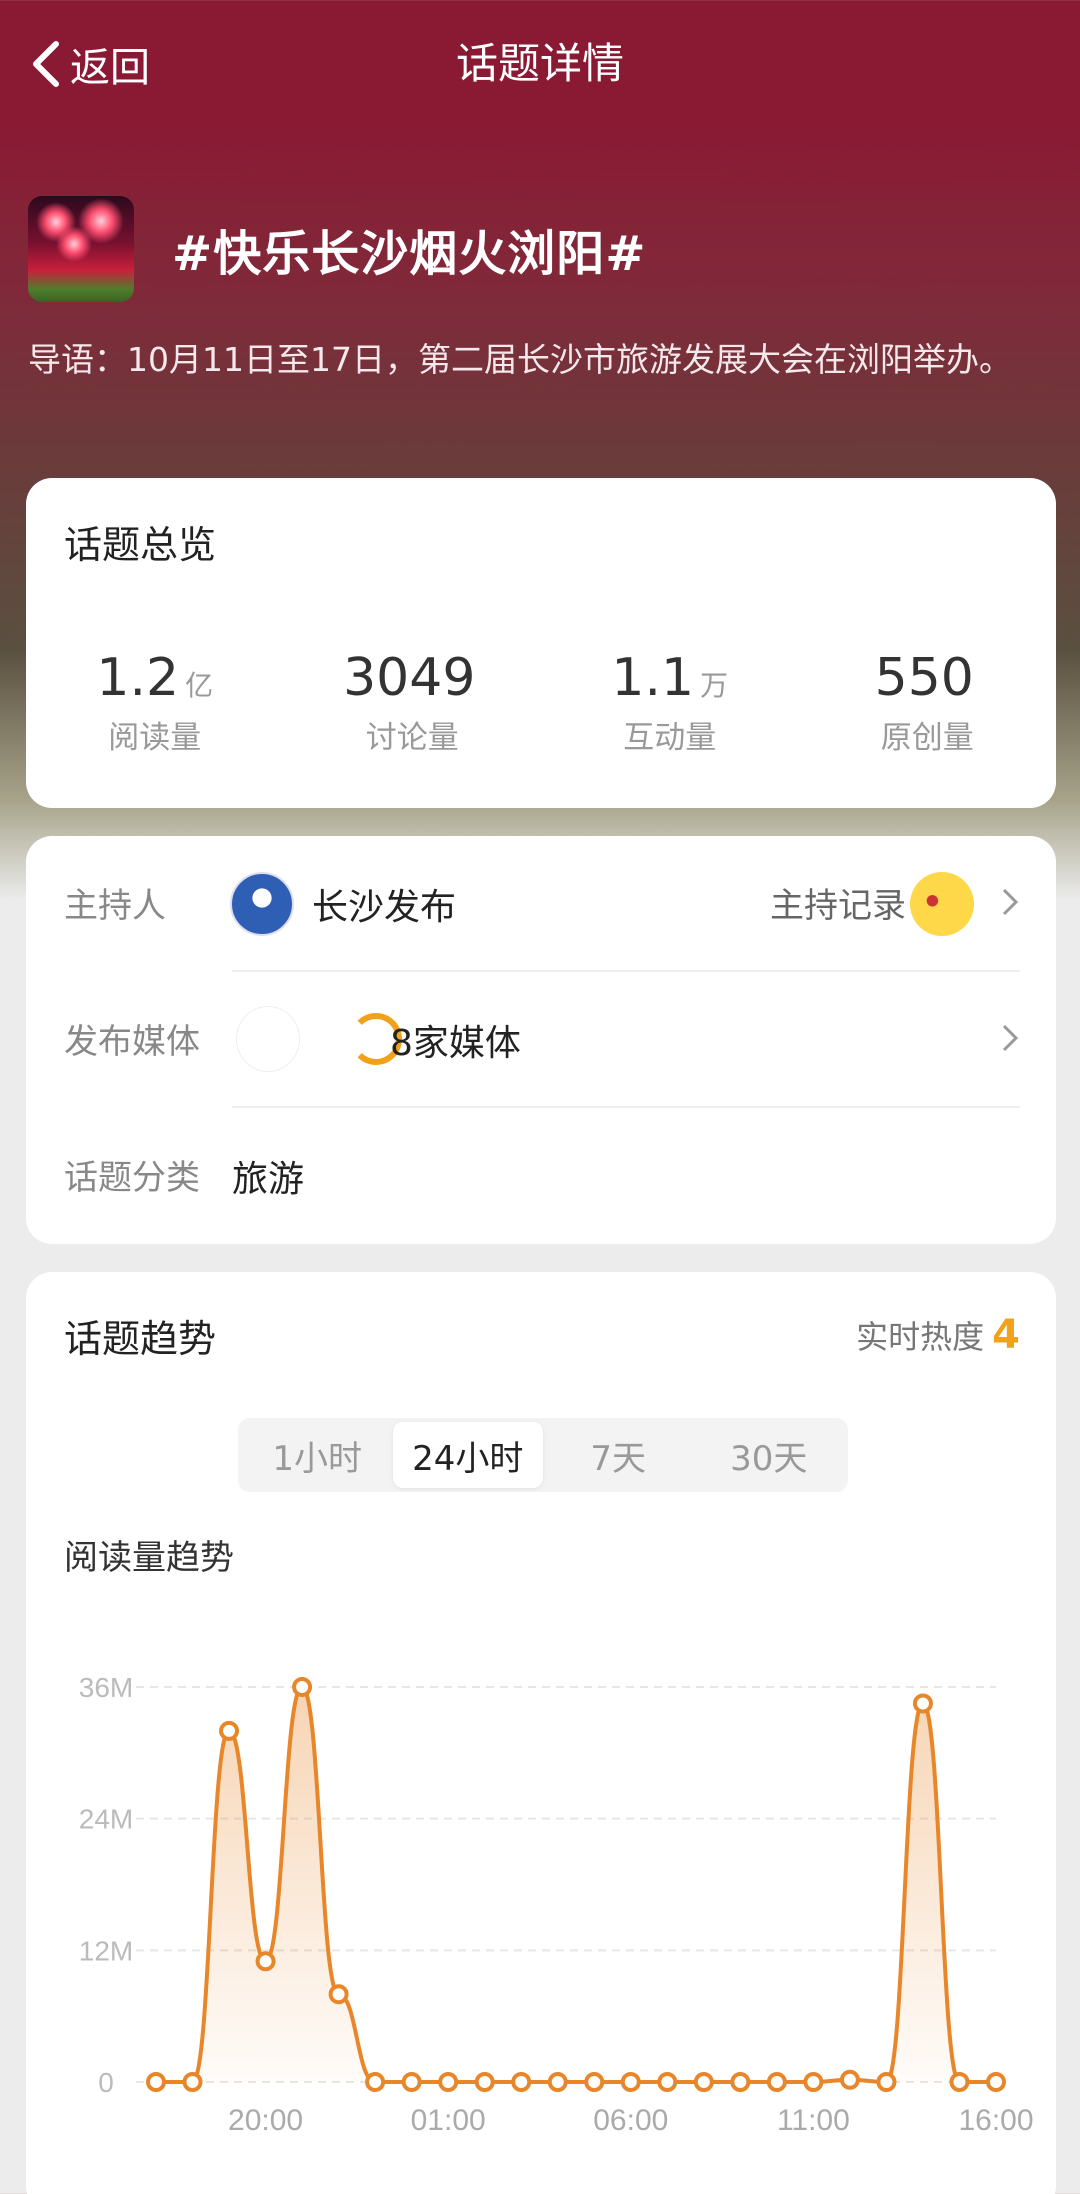 The height and width of the screenshot is (2194, 1080). What do you see at coordinates (106, 2082) in the screenshot?
I see `y-tick-label: 0` at bounding box center [106, 2082].